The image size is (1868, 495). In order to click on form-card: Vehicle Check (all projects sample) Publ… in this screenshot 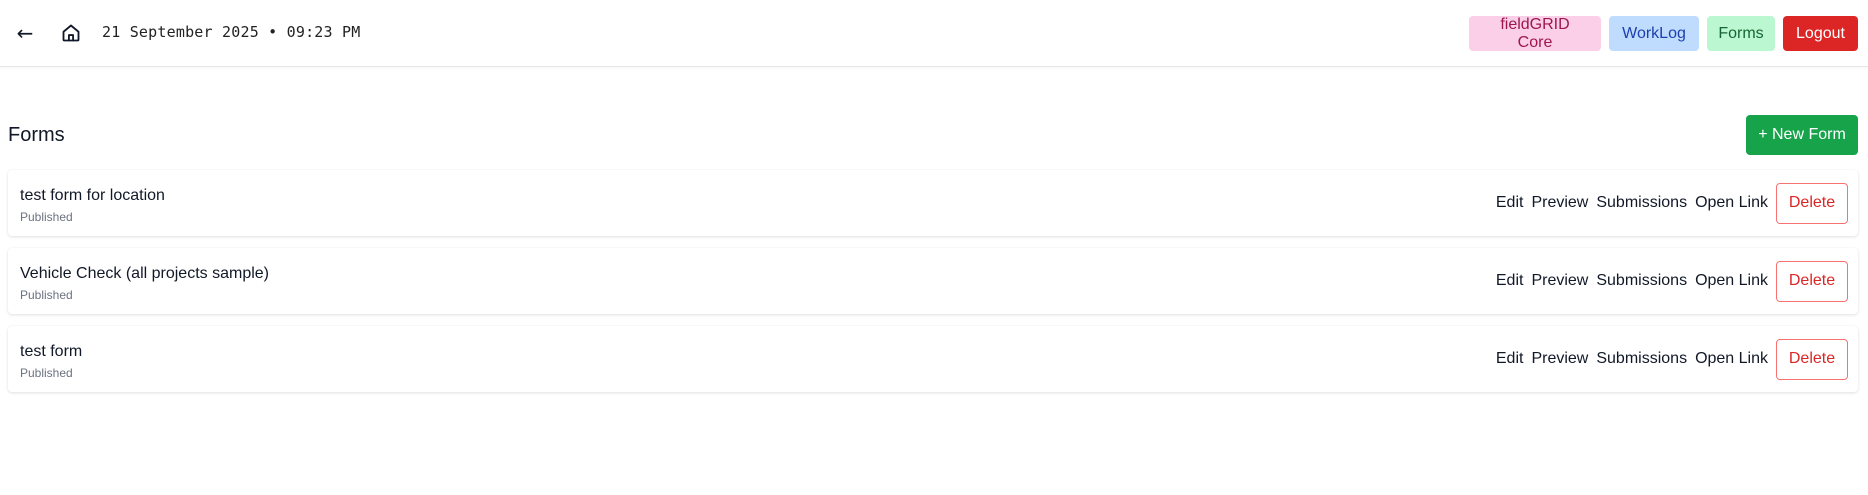, I will do `click(933, 281)`.